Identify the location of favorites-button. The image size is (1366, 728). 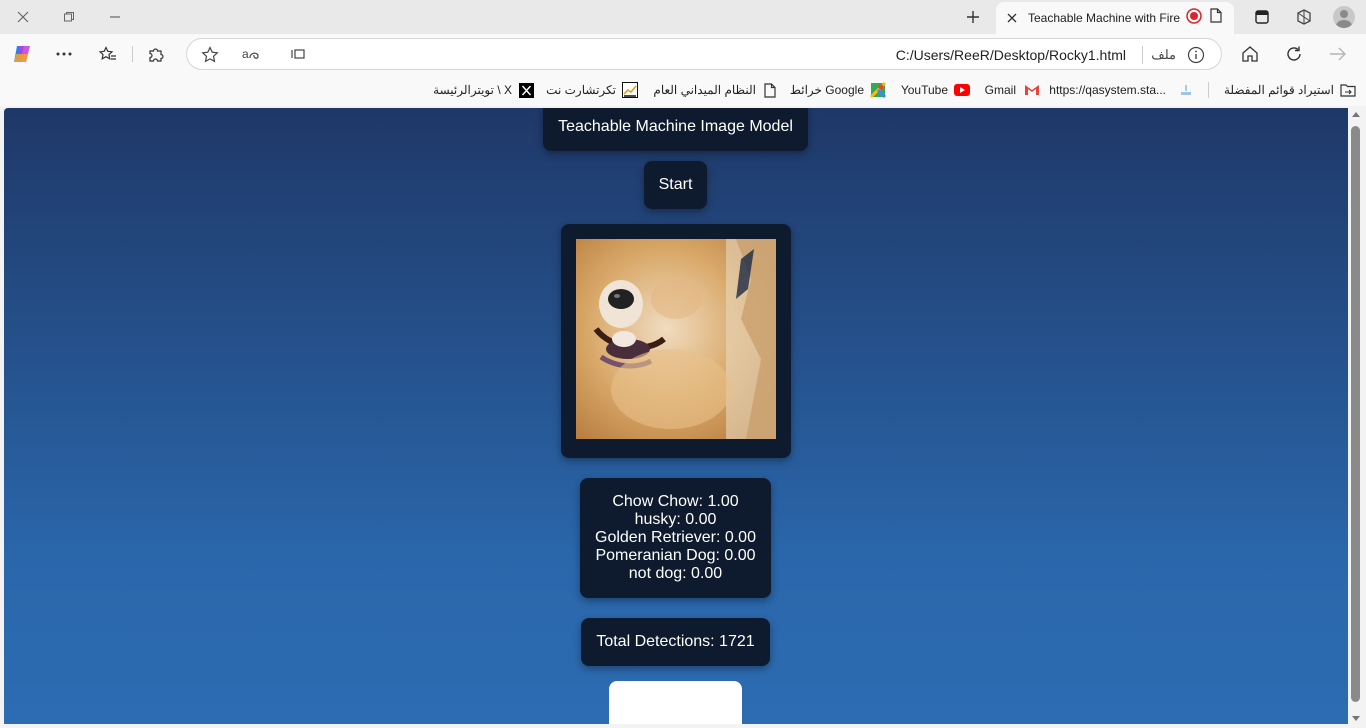
(108, 54).